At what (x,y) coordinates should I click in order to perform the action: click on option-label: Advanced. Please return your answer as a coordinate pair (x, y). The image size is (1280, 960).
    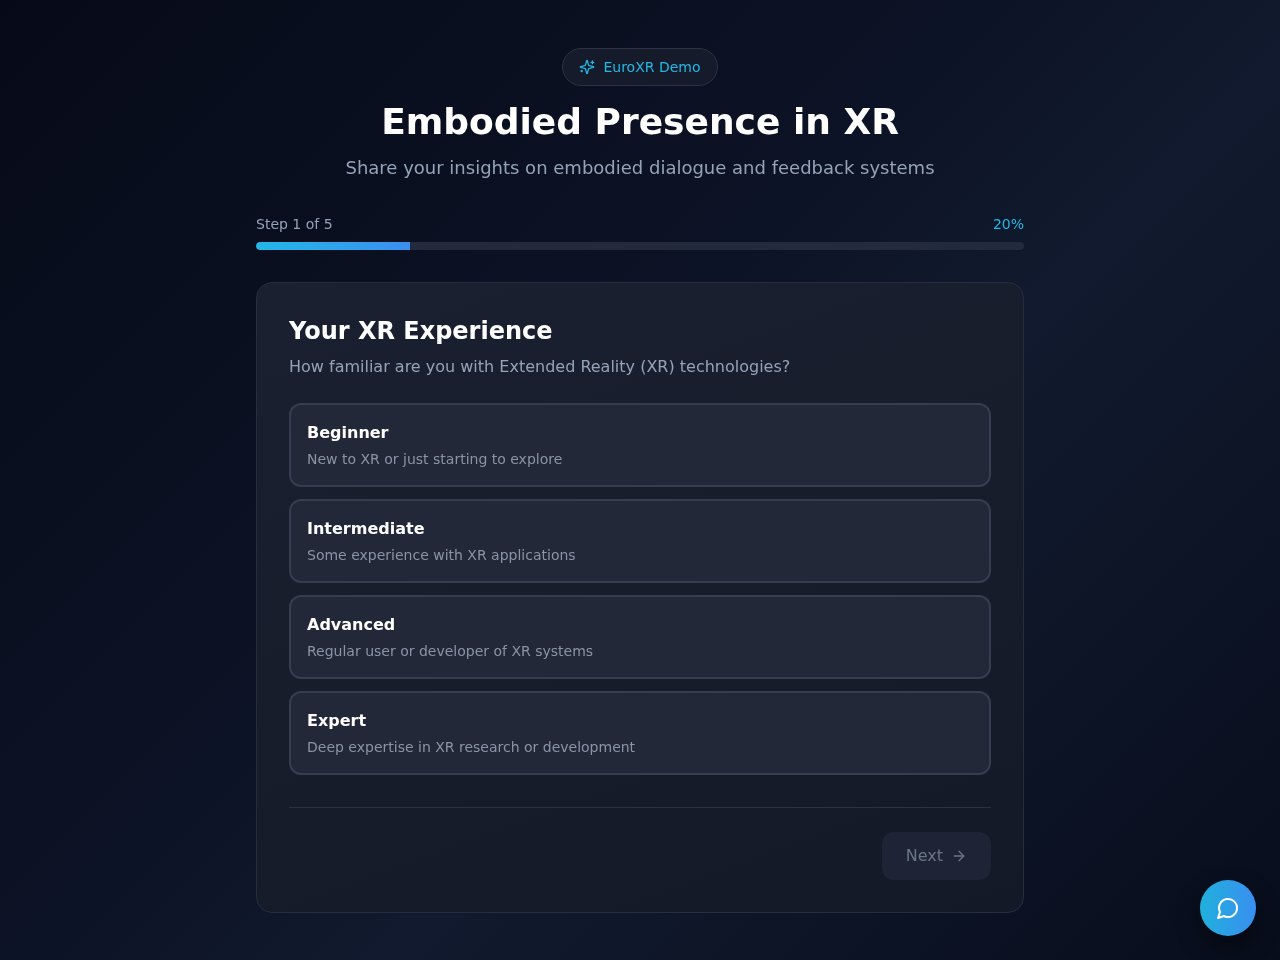
    Looking at the image, I should click on (351, 625).